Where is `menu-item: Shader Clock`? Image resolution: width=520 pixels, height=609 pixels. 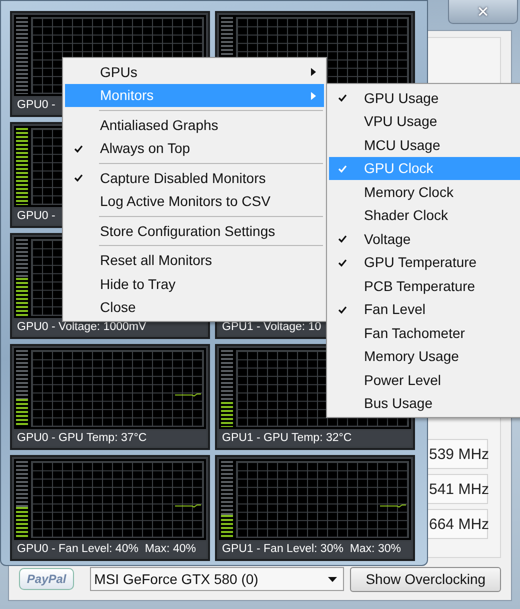 menu-item: Shader Clock is located at coordinates (424, 215).